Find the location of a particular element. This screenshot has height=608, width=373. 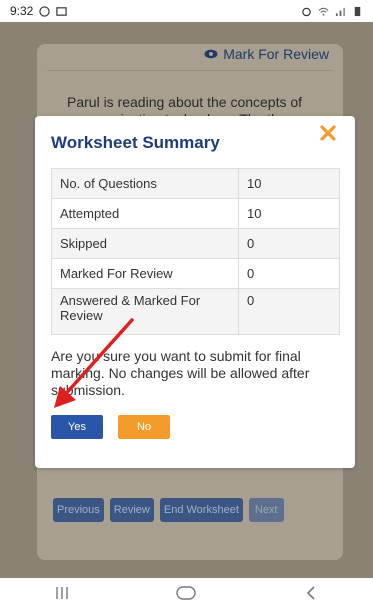

no-button: No is located at coordinates (144, 427).